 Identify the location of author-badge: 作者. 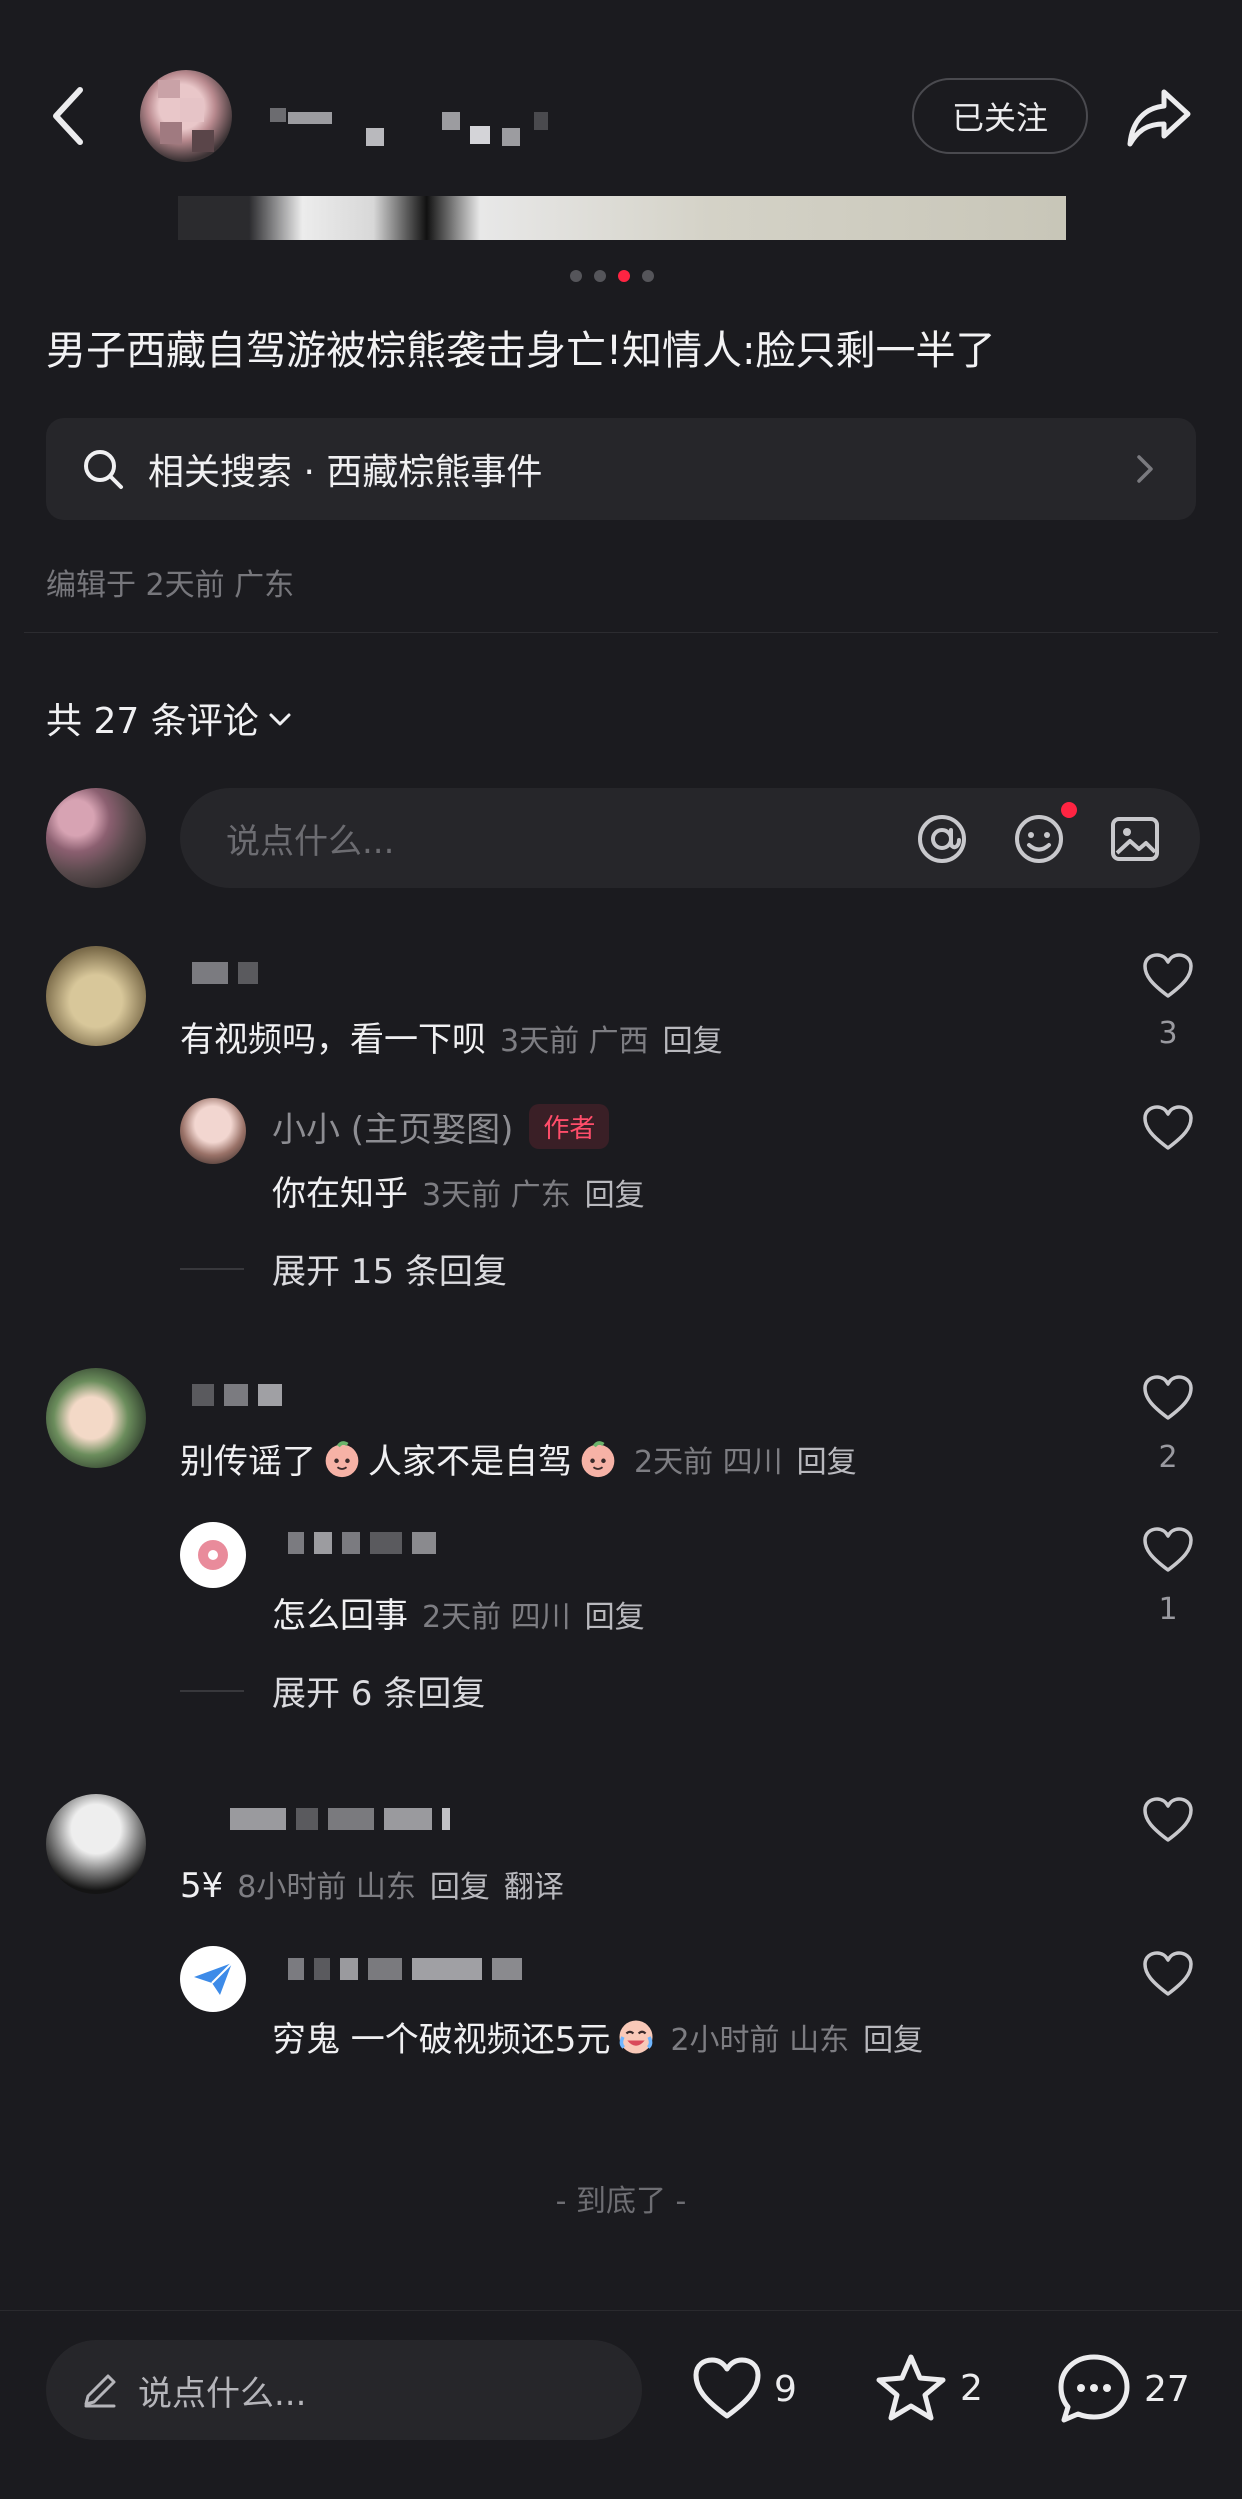
(569, 1126).